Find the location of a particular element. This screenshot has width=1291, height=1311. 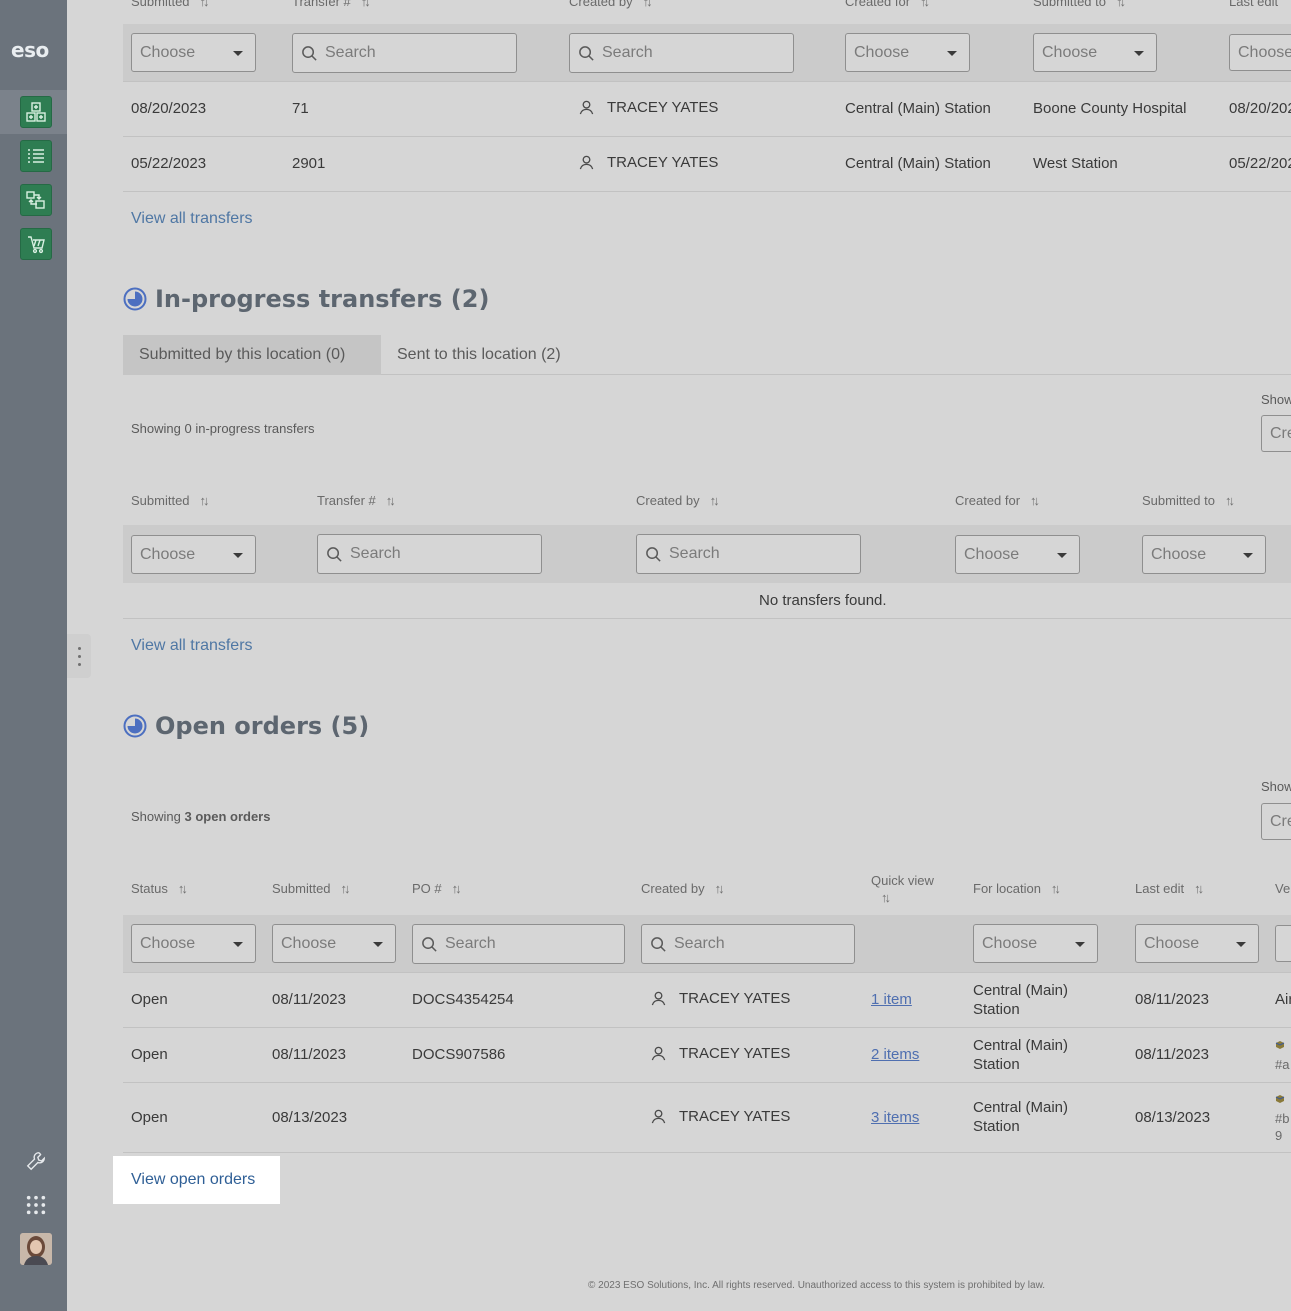

avatar is located at coordinates (36, 1249).